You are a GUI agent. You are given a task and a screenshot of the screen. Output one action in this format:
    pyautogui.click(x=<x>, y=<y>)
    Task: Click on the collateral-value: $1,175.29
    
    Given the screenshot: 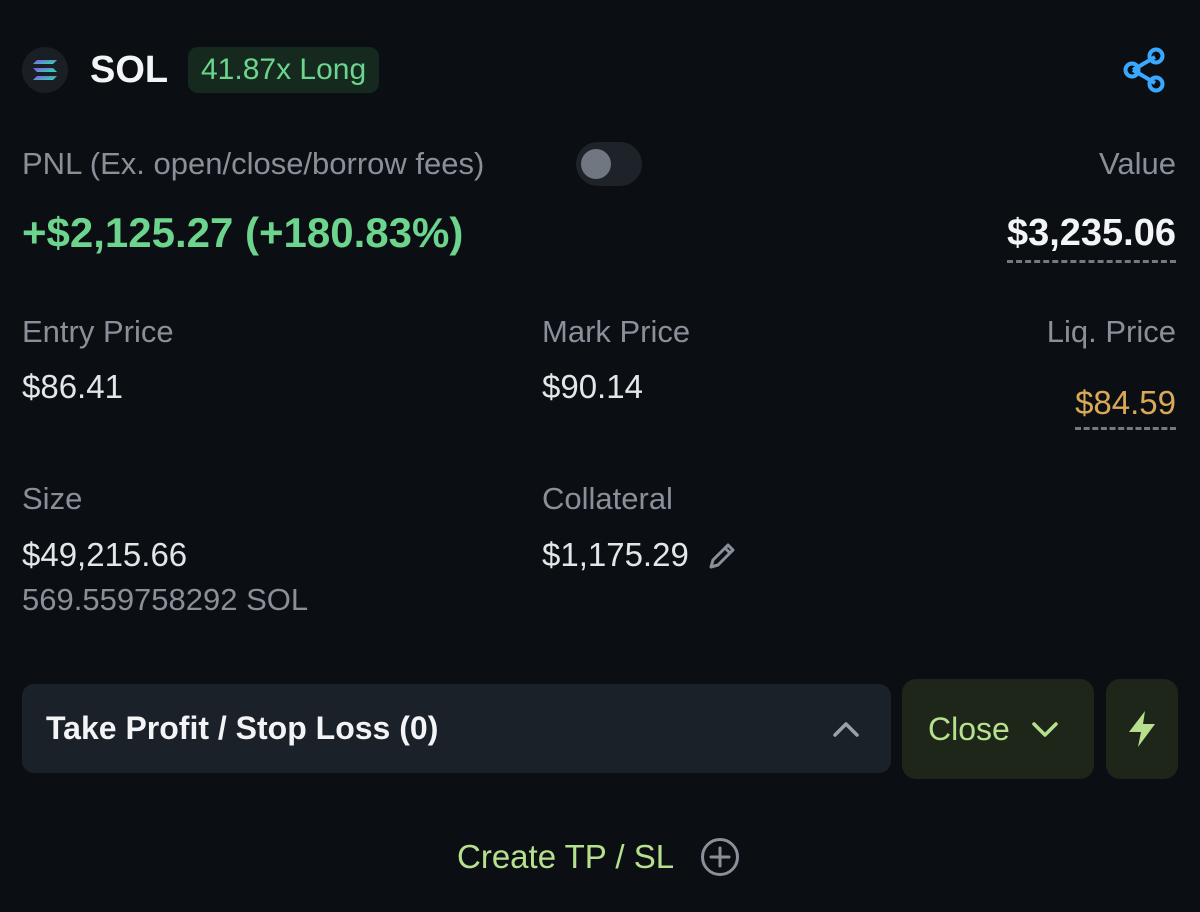 What is the action you would take?
    pyautogui.click(x=615, y=554)
    